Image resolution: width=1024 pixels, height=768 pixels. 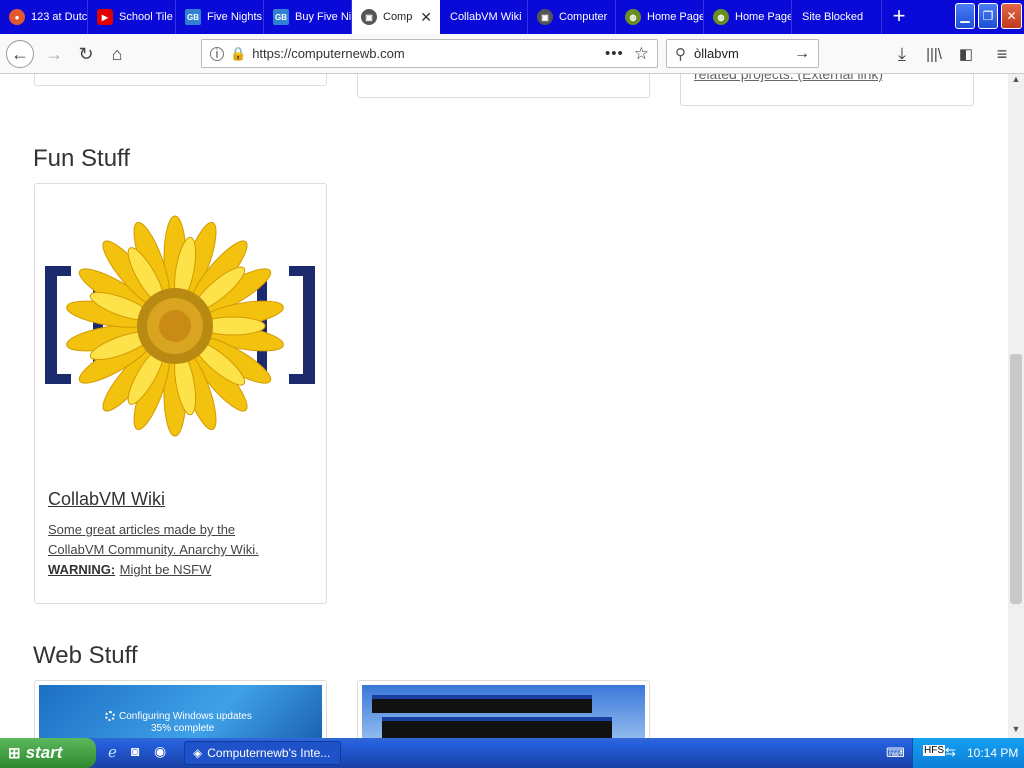 I want to click on bookmark-star-icon: ☆, so click(x=641, y=54).